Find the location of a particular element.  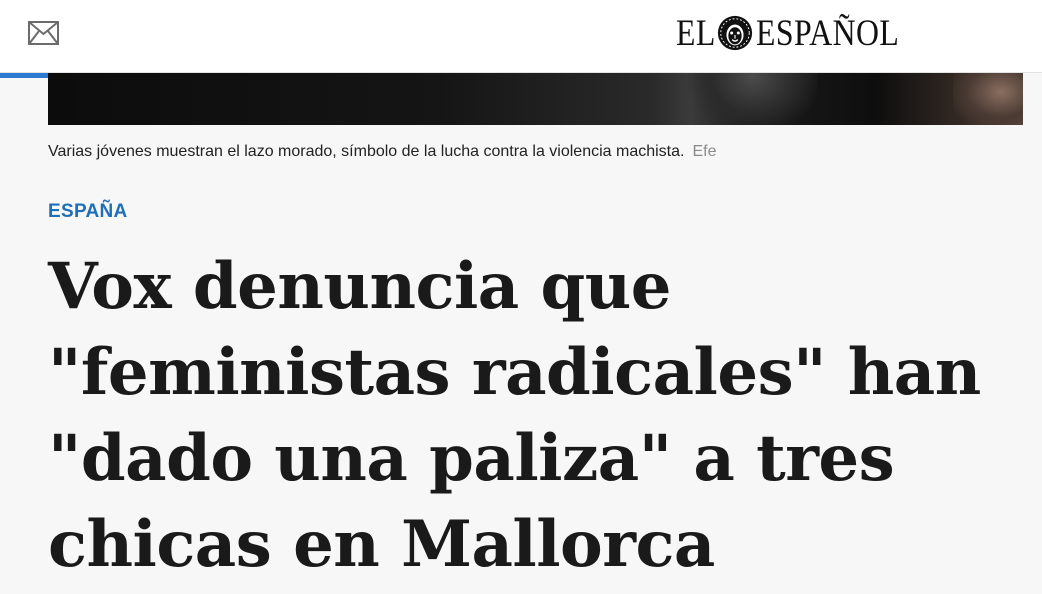

site-header: EL ESPAÑOL is located at coordinates (521, 36).